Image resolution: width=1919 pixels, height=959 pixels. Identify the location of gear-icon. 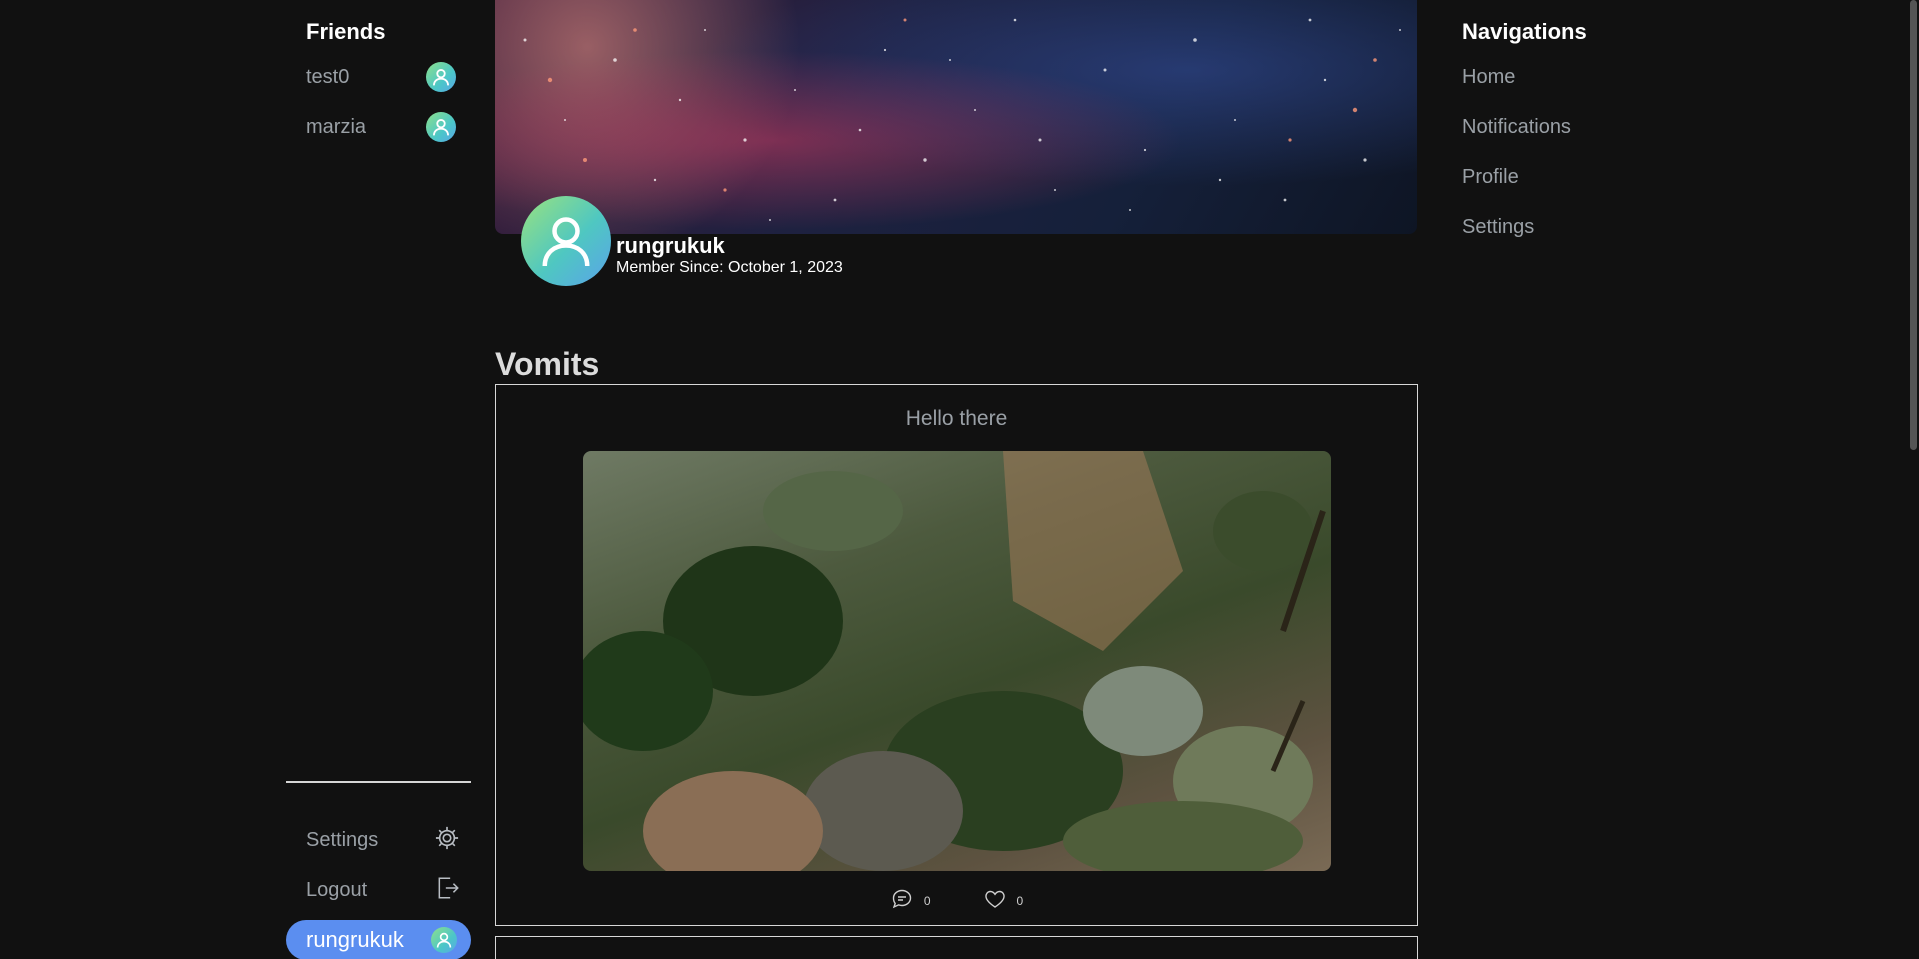
(447, 840).